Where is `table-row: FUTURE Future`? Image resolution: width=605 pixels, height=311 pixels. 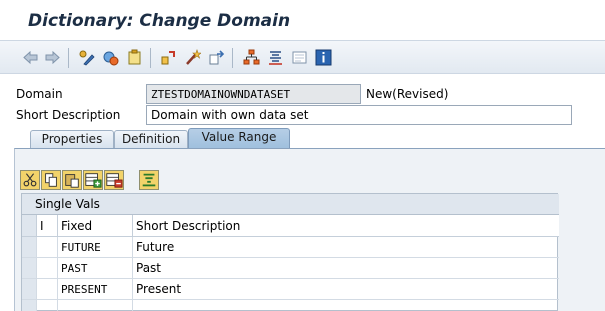 table-row: FUTURE Future is located at coordinates (290, 247).